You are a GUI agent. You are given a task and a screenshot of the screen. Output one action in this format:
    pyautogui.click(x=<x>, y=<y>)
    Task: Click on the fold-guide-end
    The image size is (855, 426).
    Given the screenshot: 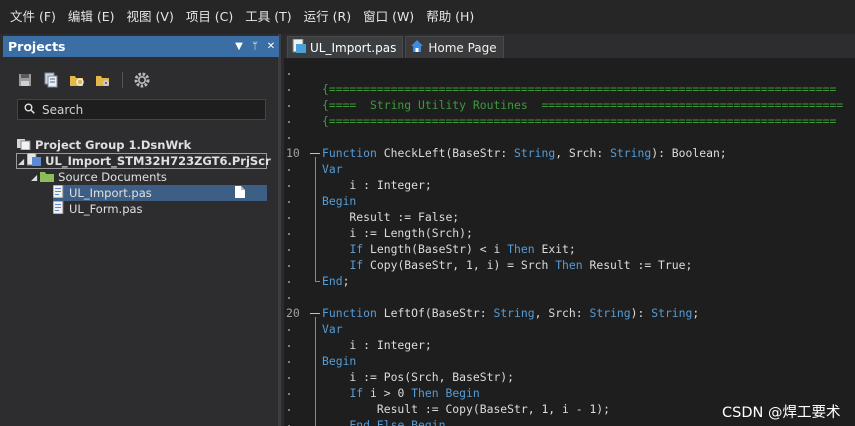 What is the action you would take?
    pyautogui.click(x=317, y=281)
    